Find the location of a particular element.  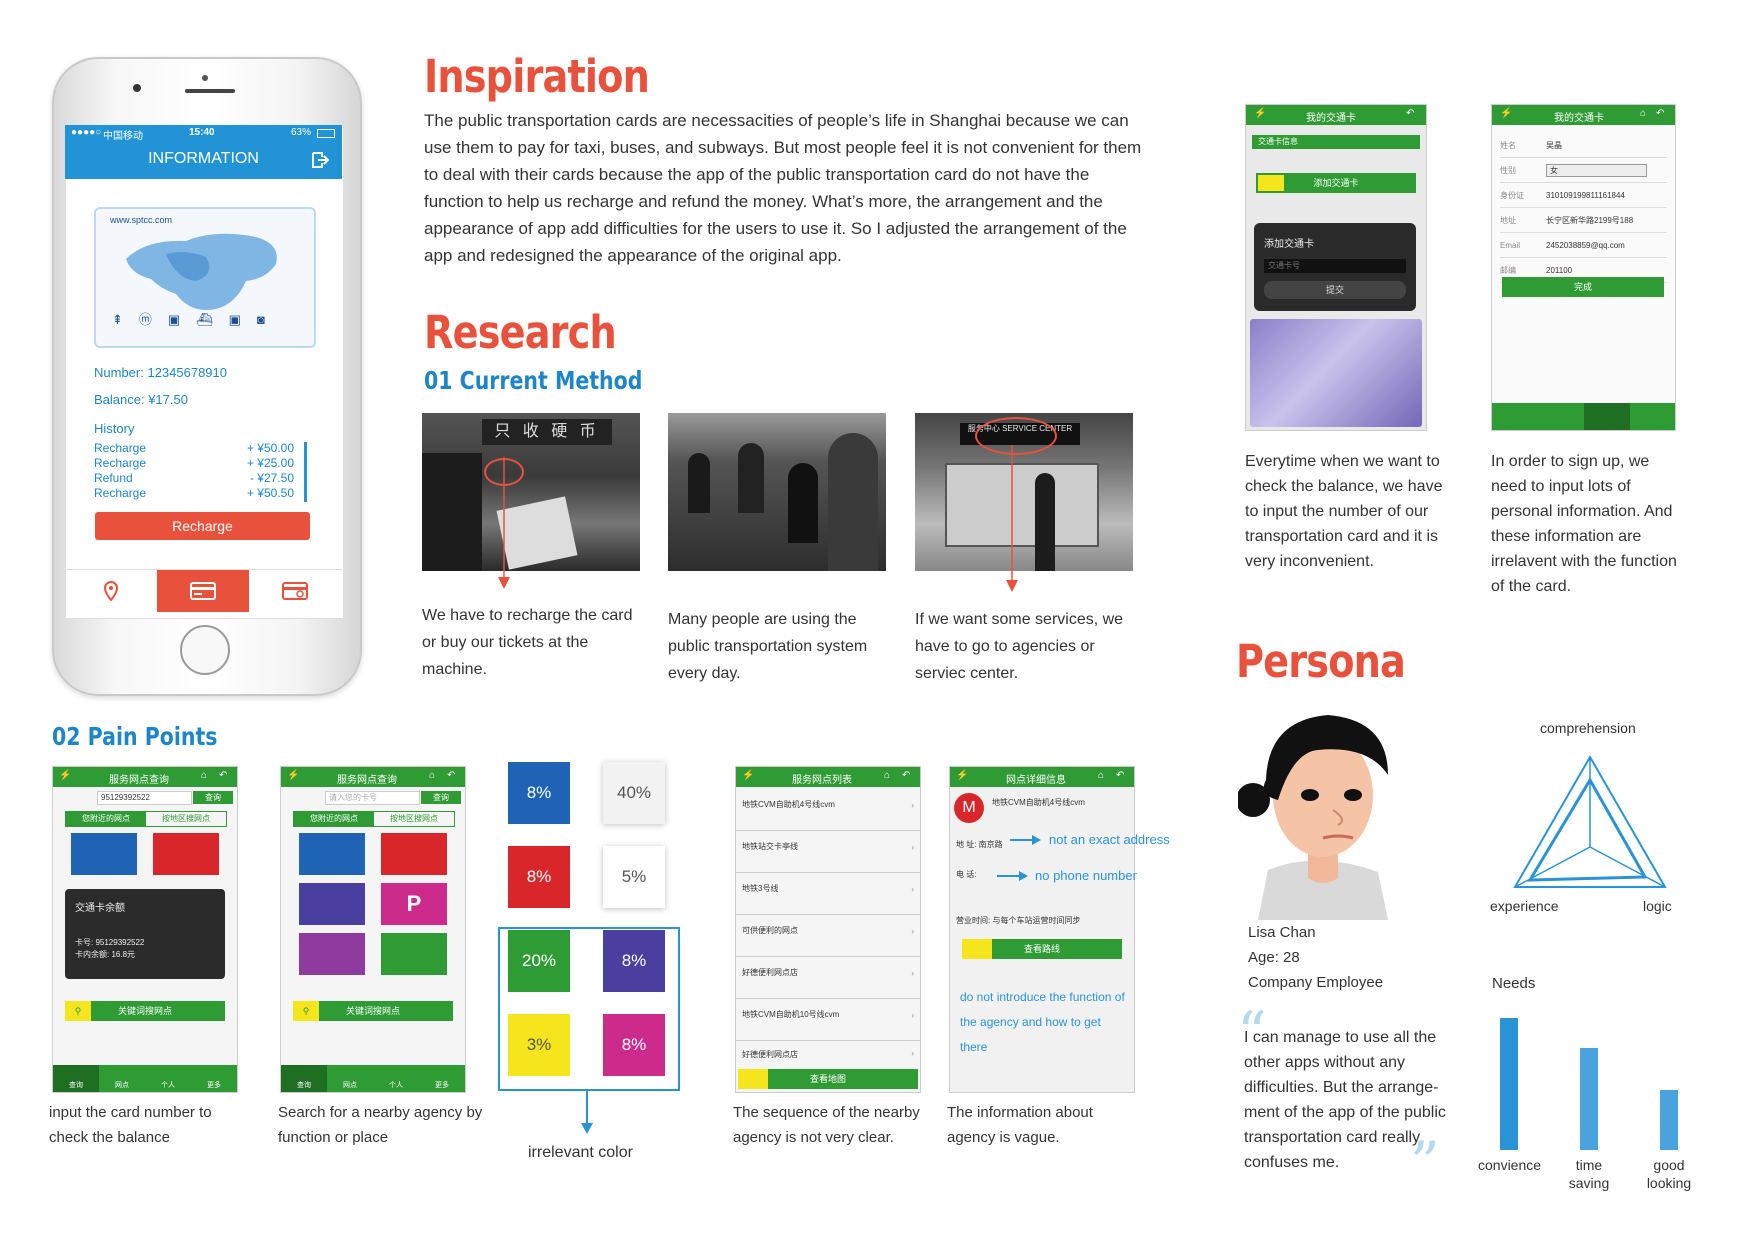

form-value: 长宁区新华路2199号188 is located at coordinates (1589, 220).